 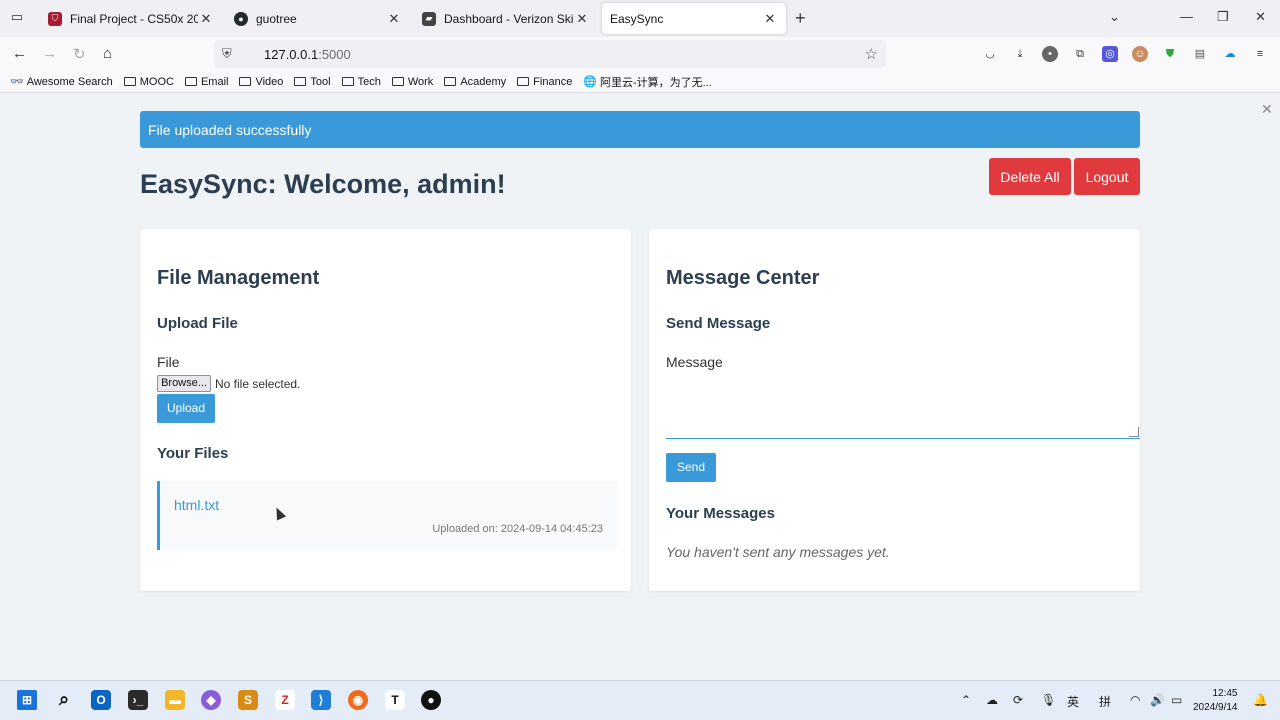 What do you see at coordinates (1267, 109) in the screenshot?
I see `dismiss-flash-icon: ✕` at bounding box center [1267, 109].